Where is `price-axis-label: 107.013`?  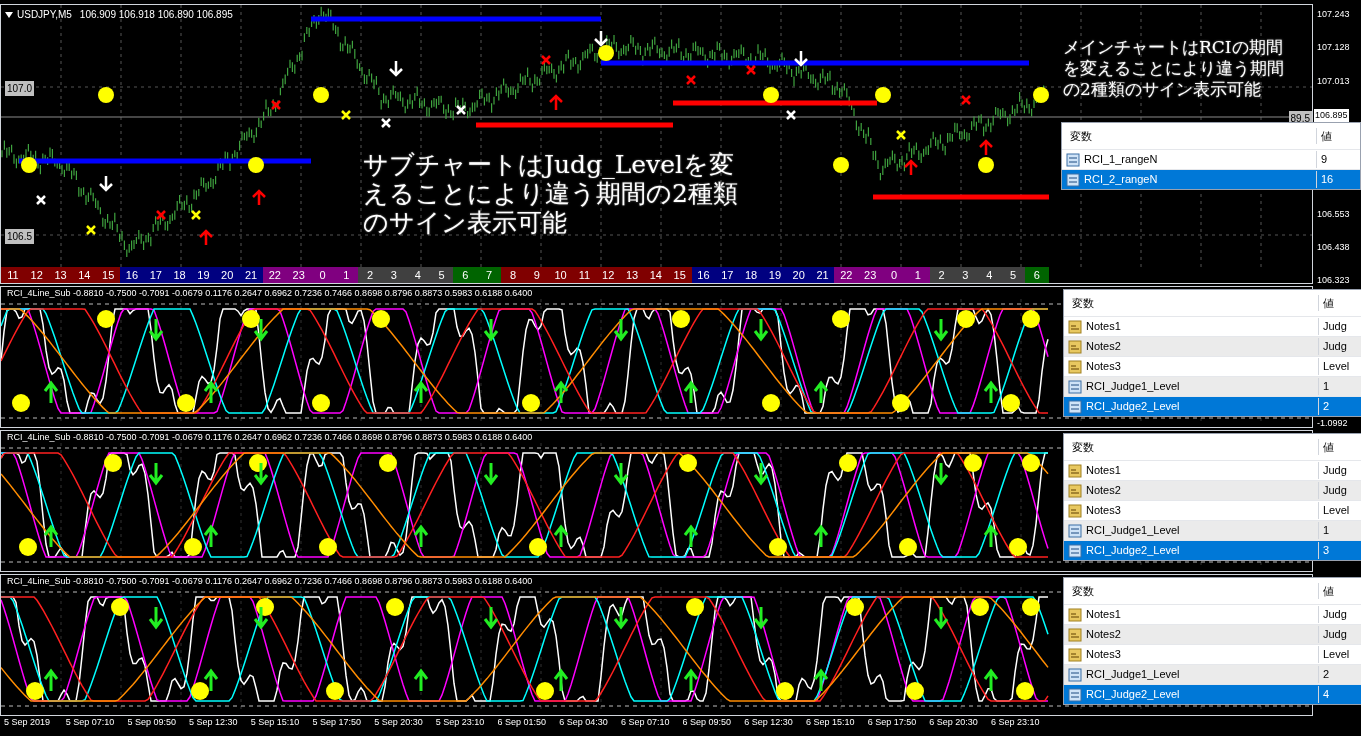 price-axis-label: 107.013 is located at coordinates (1333, 81).